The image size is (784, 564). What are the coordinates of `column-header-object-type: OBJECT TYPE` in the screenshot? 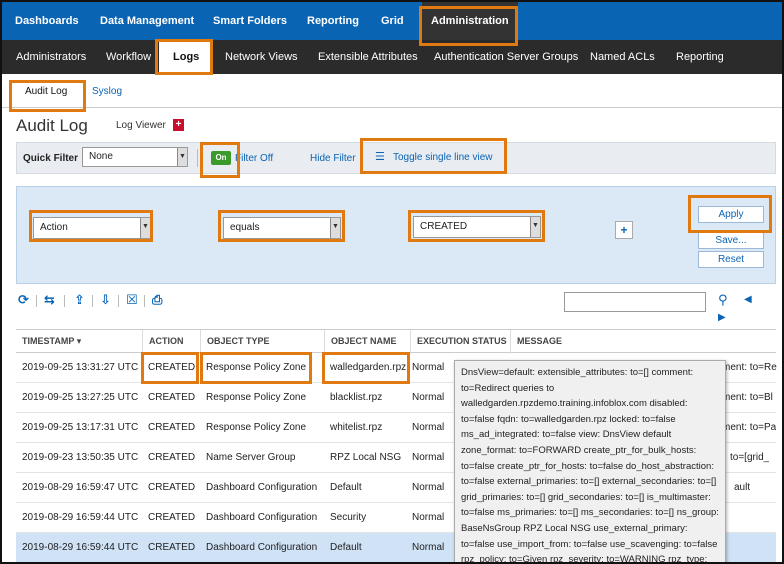 It's located at (262, 342).